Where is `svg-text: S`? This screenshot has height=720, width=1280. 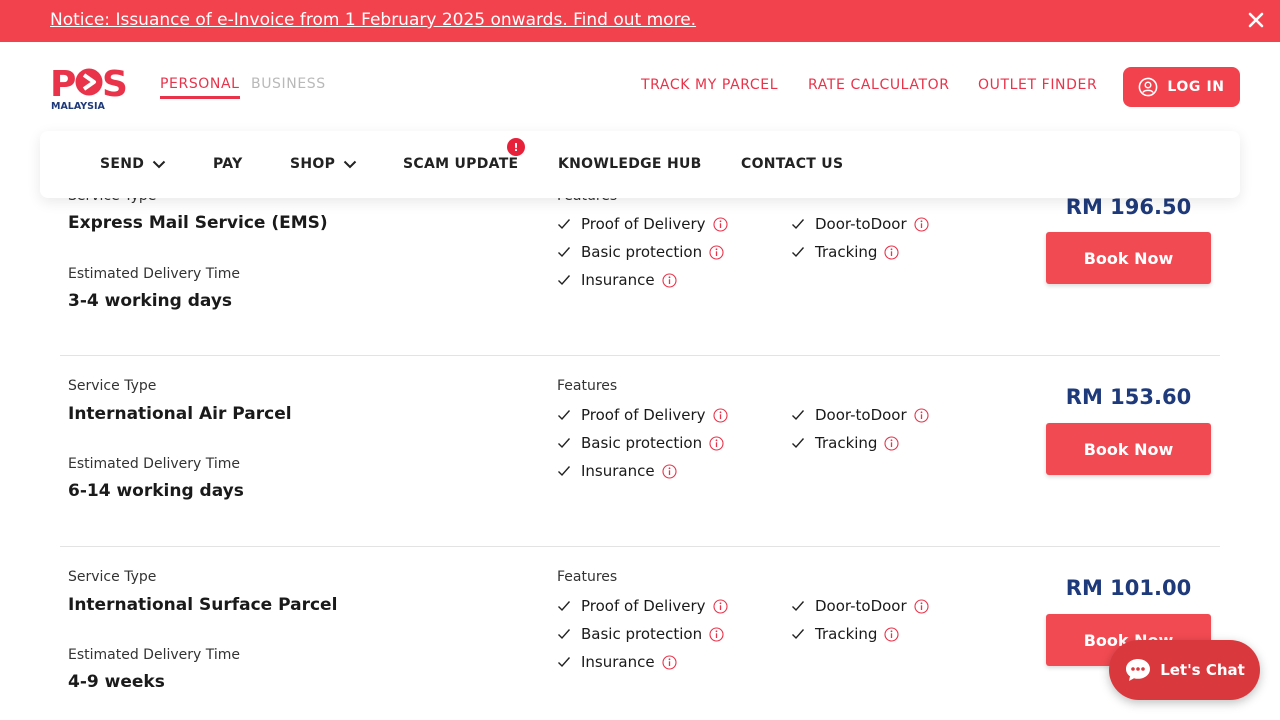
svg-text: S is located at coordinates (115, 84).